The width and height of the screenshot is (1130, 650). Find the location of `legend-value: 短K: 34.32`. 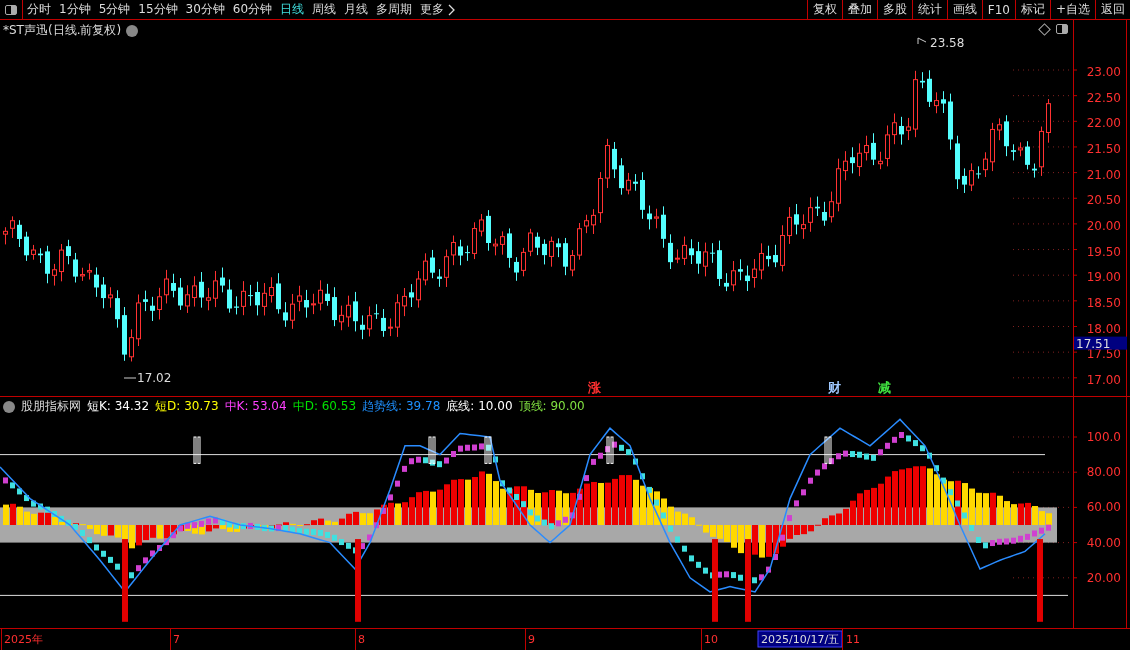

legend-value: 短K: 34.32 is located at coordinates (118, 406).